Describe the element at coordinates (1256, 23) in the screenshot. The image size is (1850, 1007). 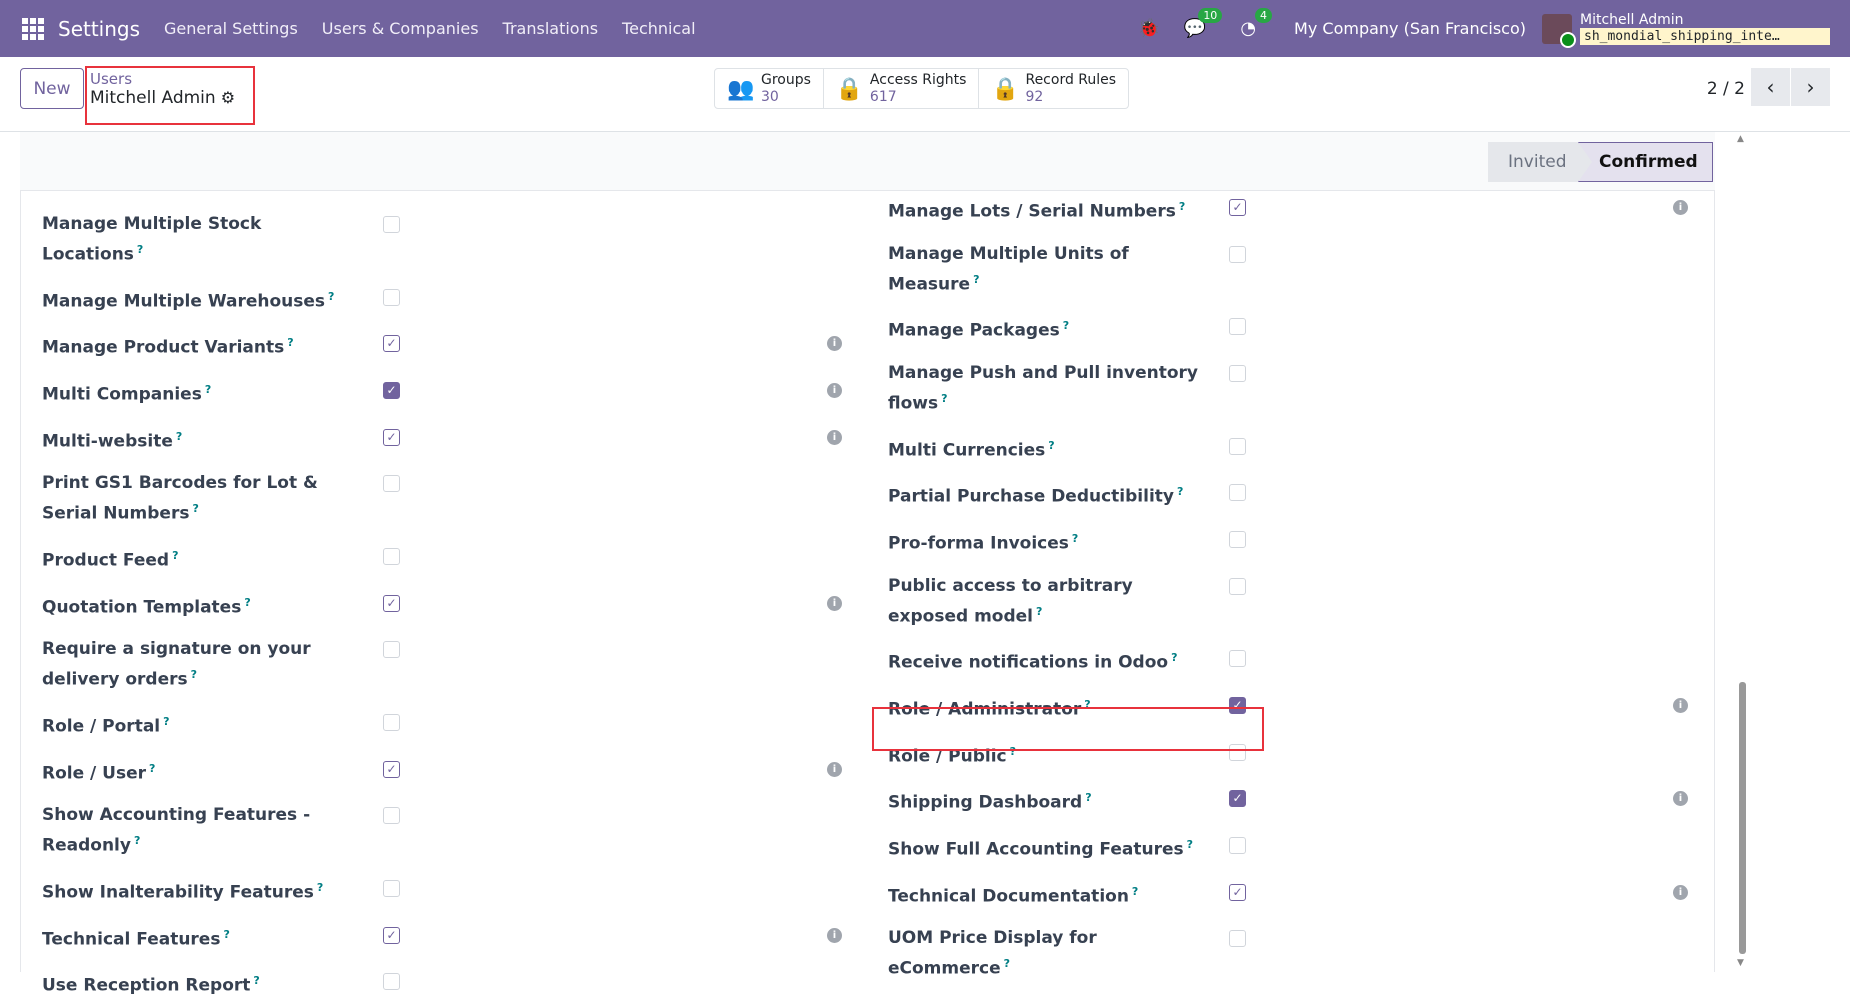
I see `activities-clock-icon: ◔ 4` at that location.